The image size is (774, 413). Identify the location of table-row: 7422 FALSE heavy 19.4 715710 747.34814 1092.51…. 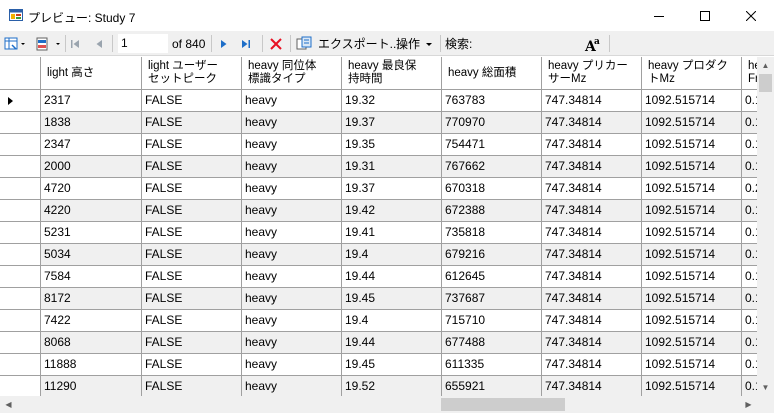
(378, 321).